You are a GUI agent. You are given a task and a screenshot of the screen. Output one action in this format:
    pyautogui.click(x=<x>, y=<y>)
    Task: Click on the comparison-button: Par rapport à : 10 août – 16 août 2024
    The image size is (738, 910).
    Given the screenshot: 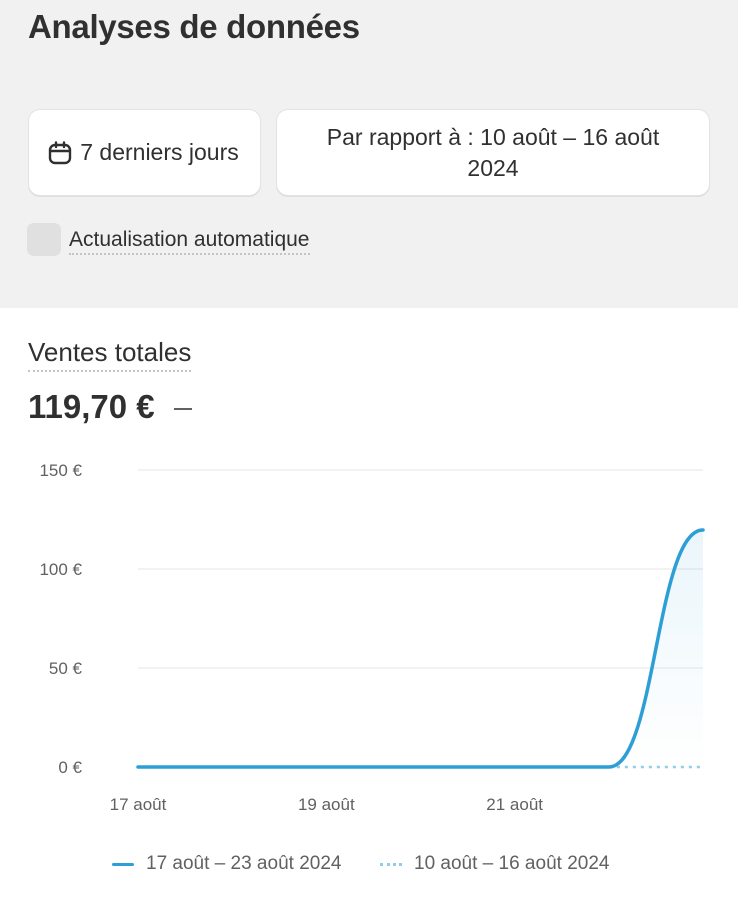 What is the action you would take?
    pyautogui.click(x=493, y=152)
    